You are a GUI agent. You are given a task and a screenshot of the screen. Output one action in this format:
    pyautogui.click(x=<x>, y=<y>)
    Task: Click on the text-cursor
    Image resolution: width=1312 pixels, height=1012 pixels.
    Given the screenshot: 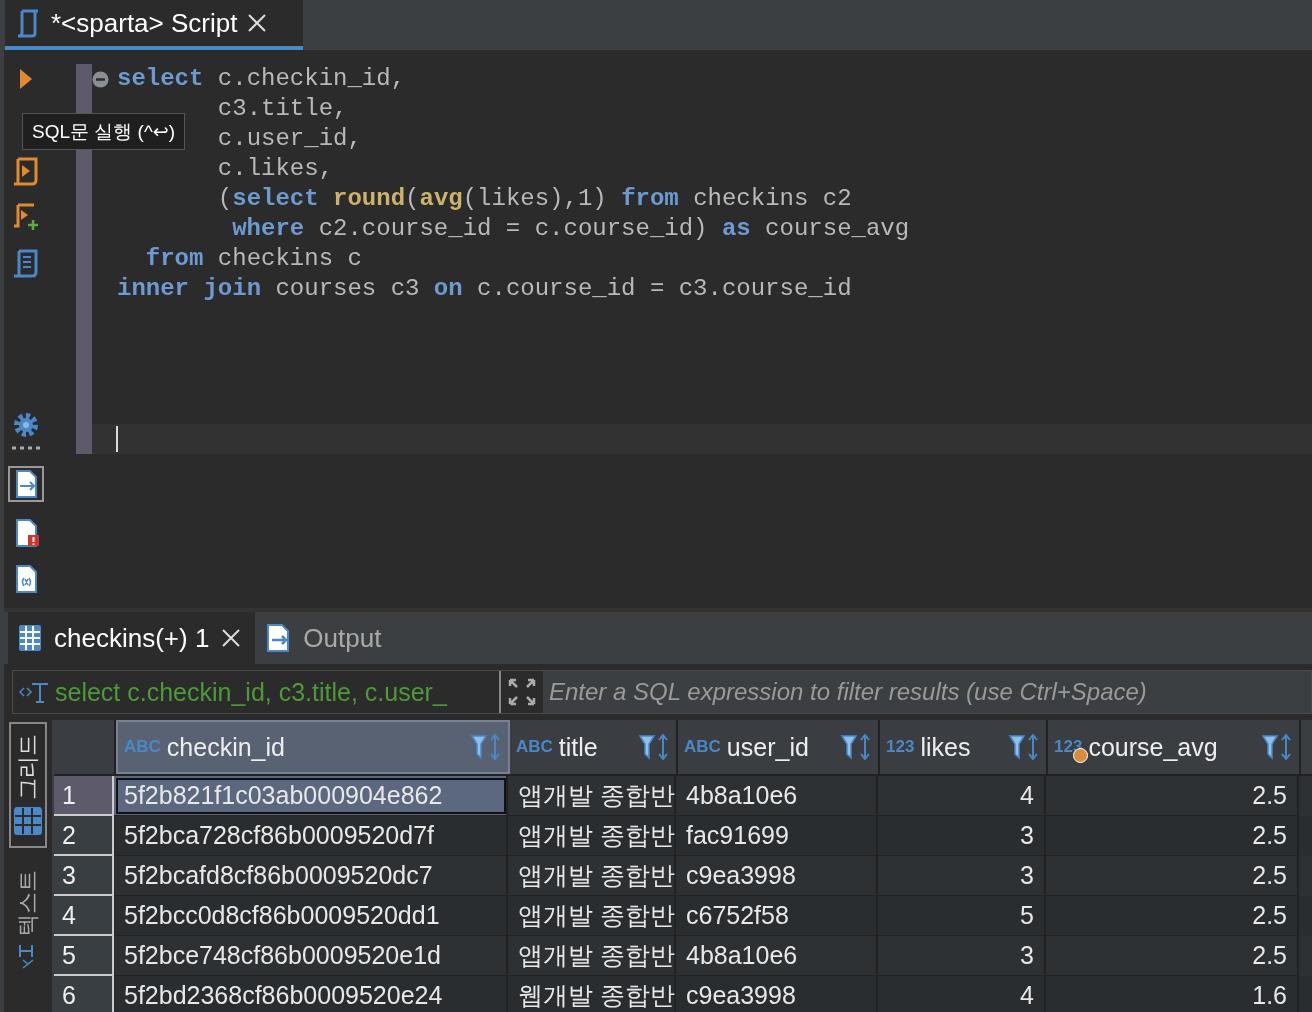 What is the action you would take?
    pyautogui.click(x=117, y=439)
    